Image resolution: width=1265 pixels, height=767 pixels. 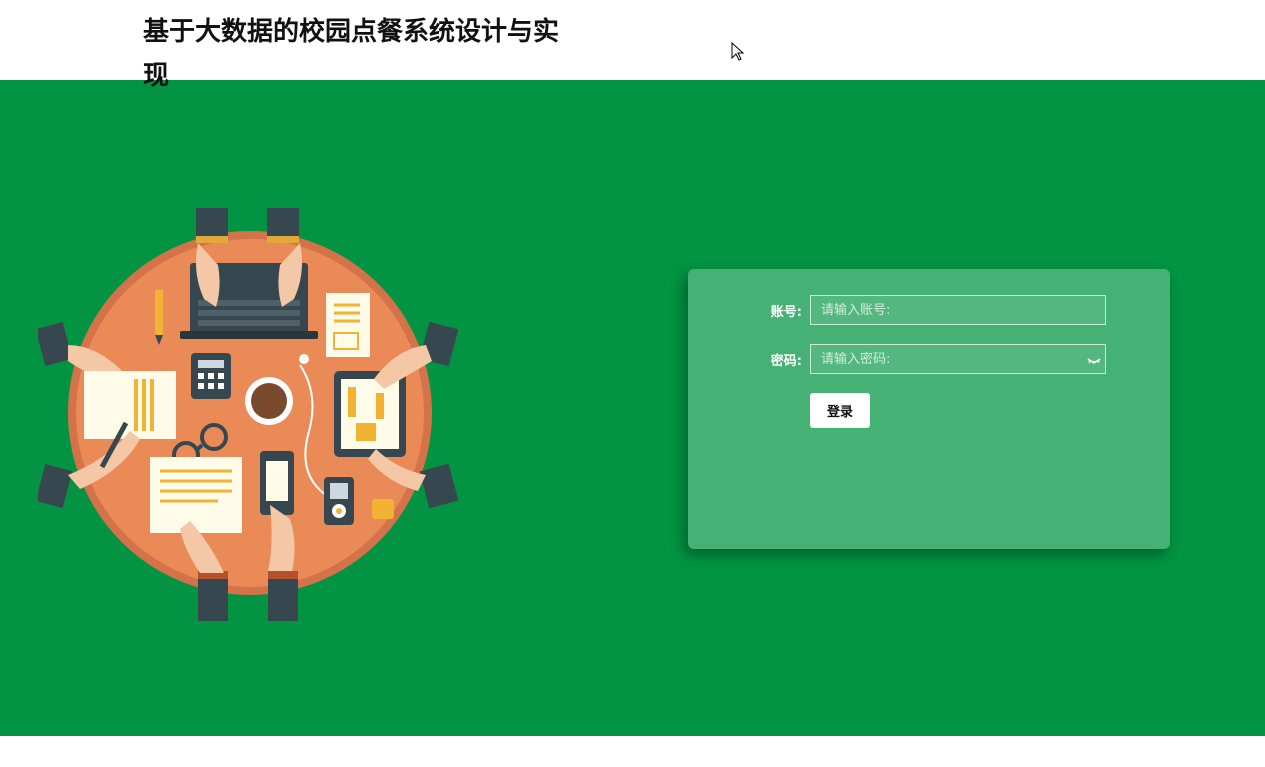 I want to click on account-label: 账号:, so click(x=786, y=312).